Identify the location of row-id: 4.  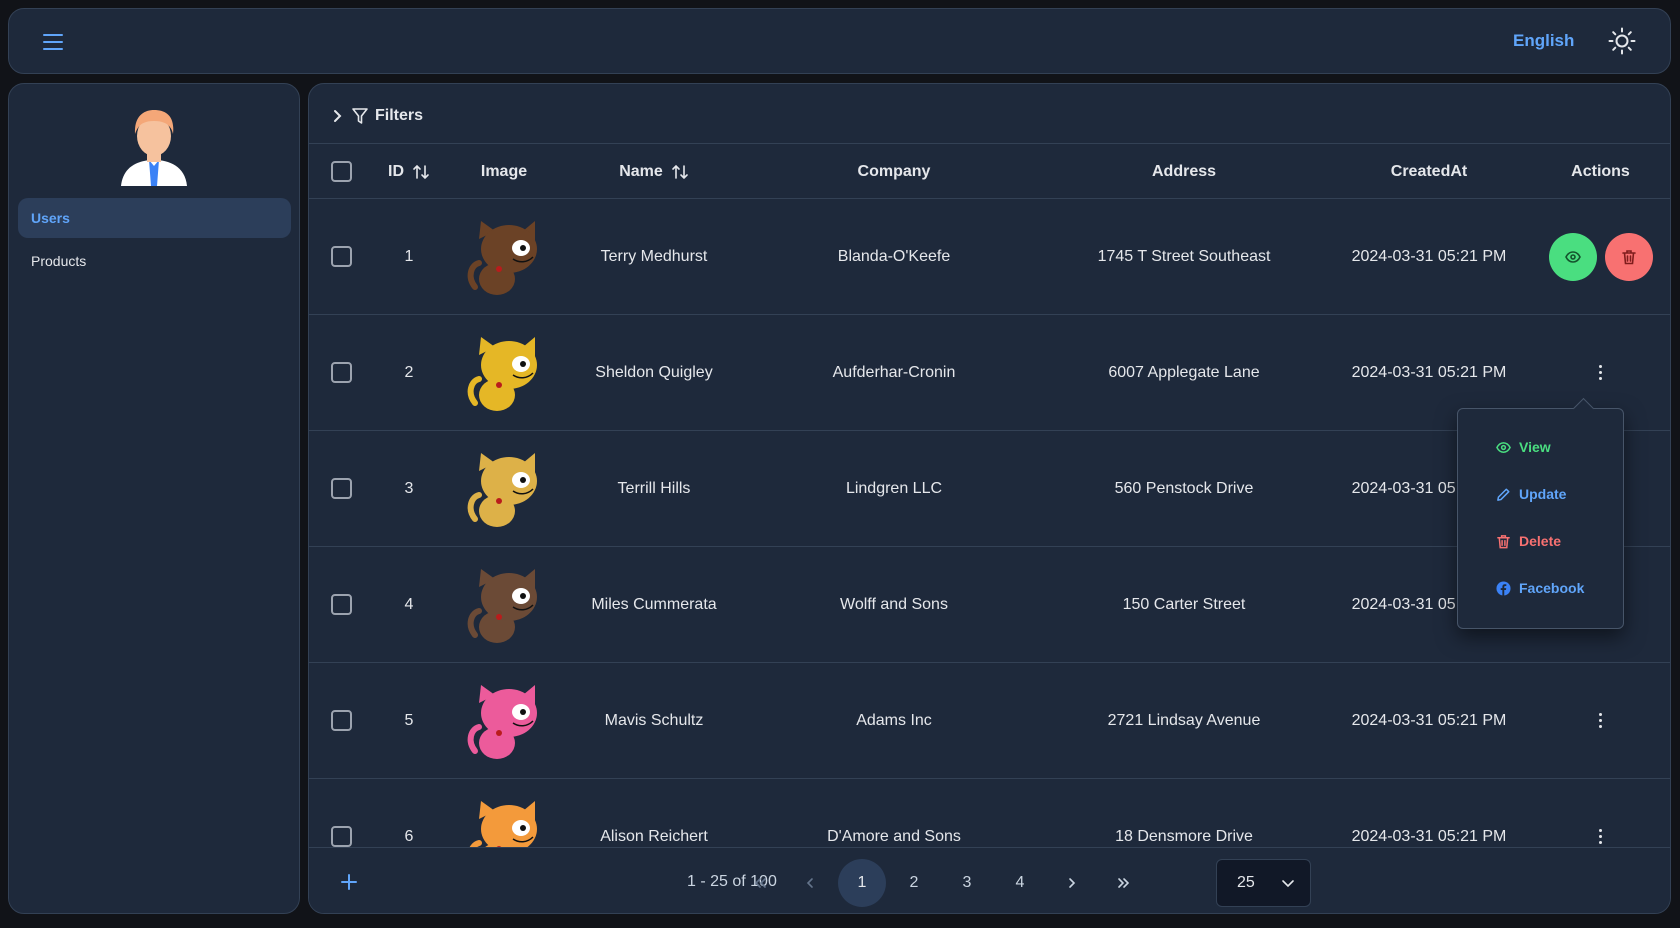
(409, 604).